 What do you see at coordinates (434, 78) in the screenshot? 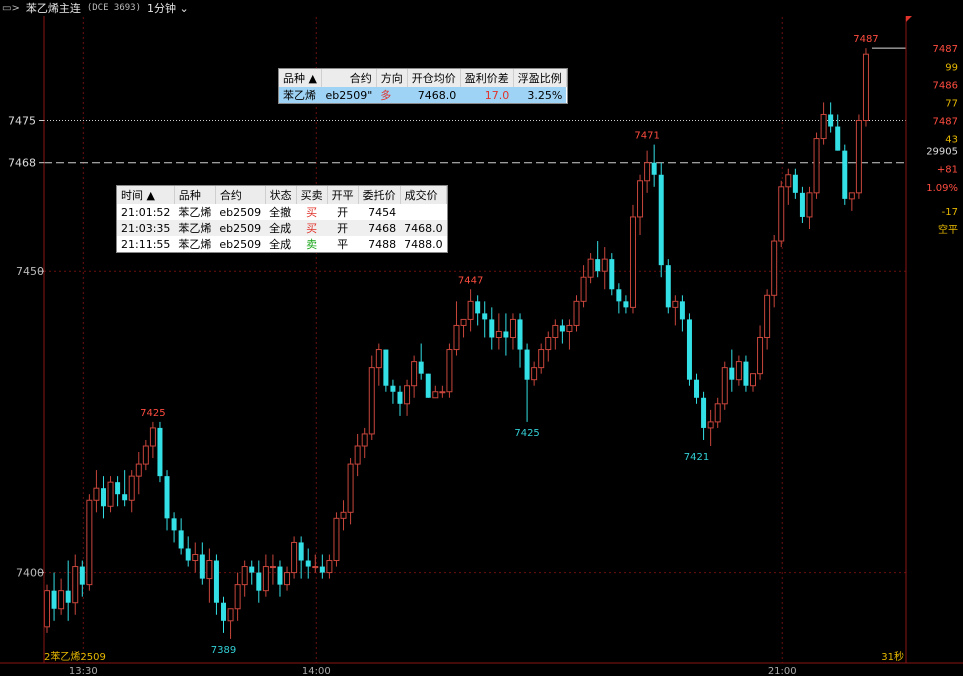
I see `position-column-header: 开仓均价` at bounding box center [434, 78].